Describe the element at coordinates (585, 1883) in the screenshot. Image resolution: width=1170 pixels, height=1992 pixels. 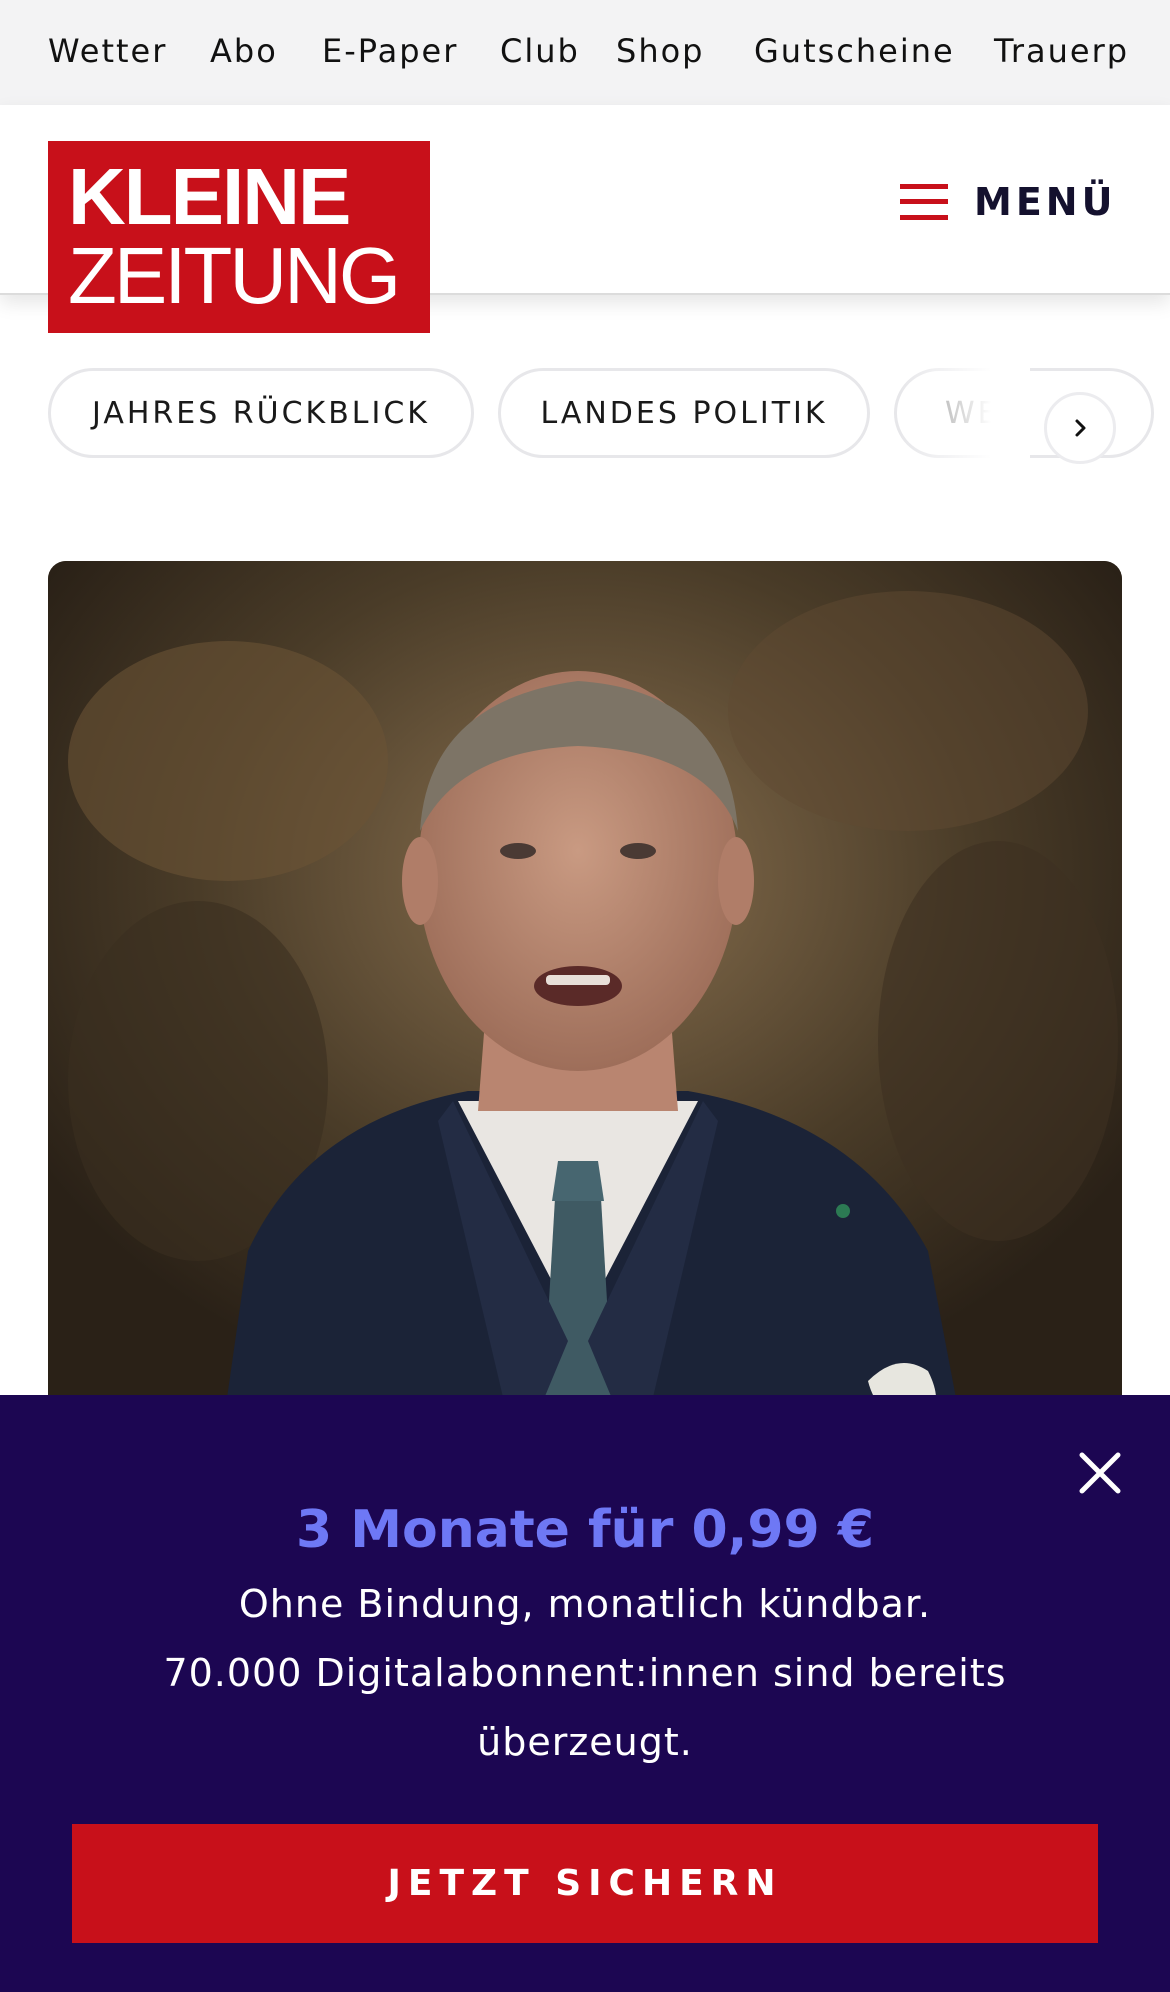
I see `promo-cta-button: JETZT SICHERN` at that location.